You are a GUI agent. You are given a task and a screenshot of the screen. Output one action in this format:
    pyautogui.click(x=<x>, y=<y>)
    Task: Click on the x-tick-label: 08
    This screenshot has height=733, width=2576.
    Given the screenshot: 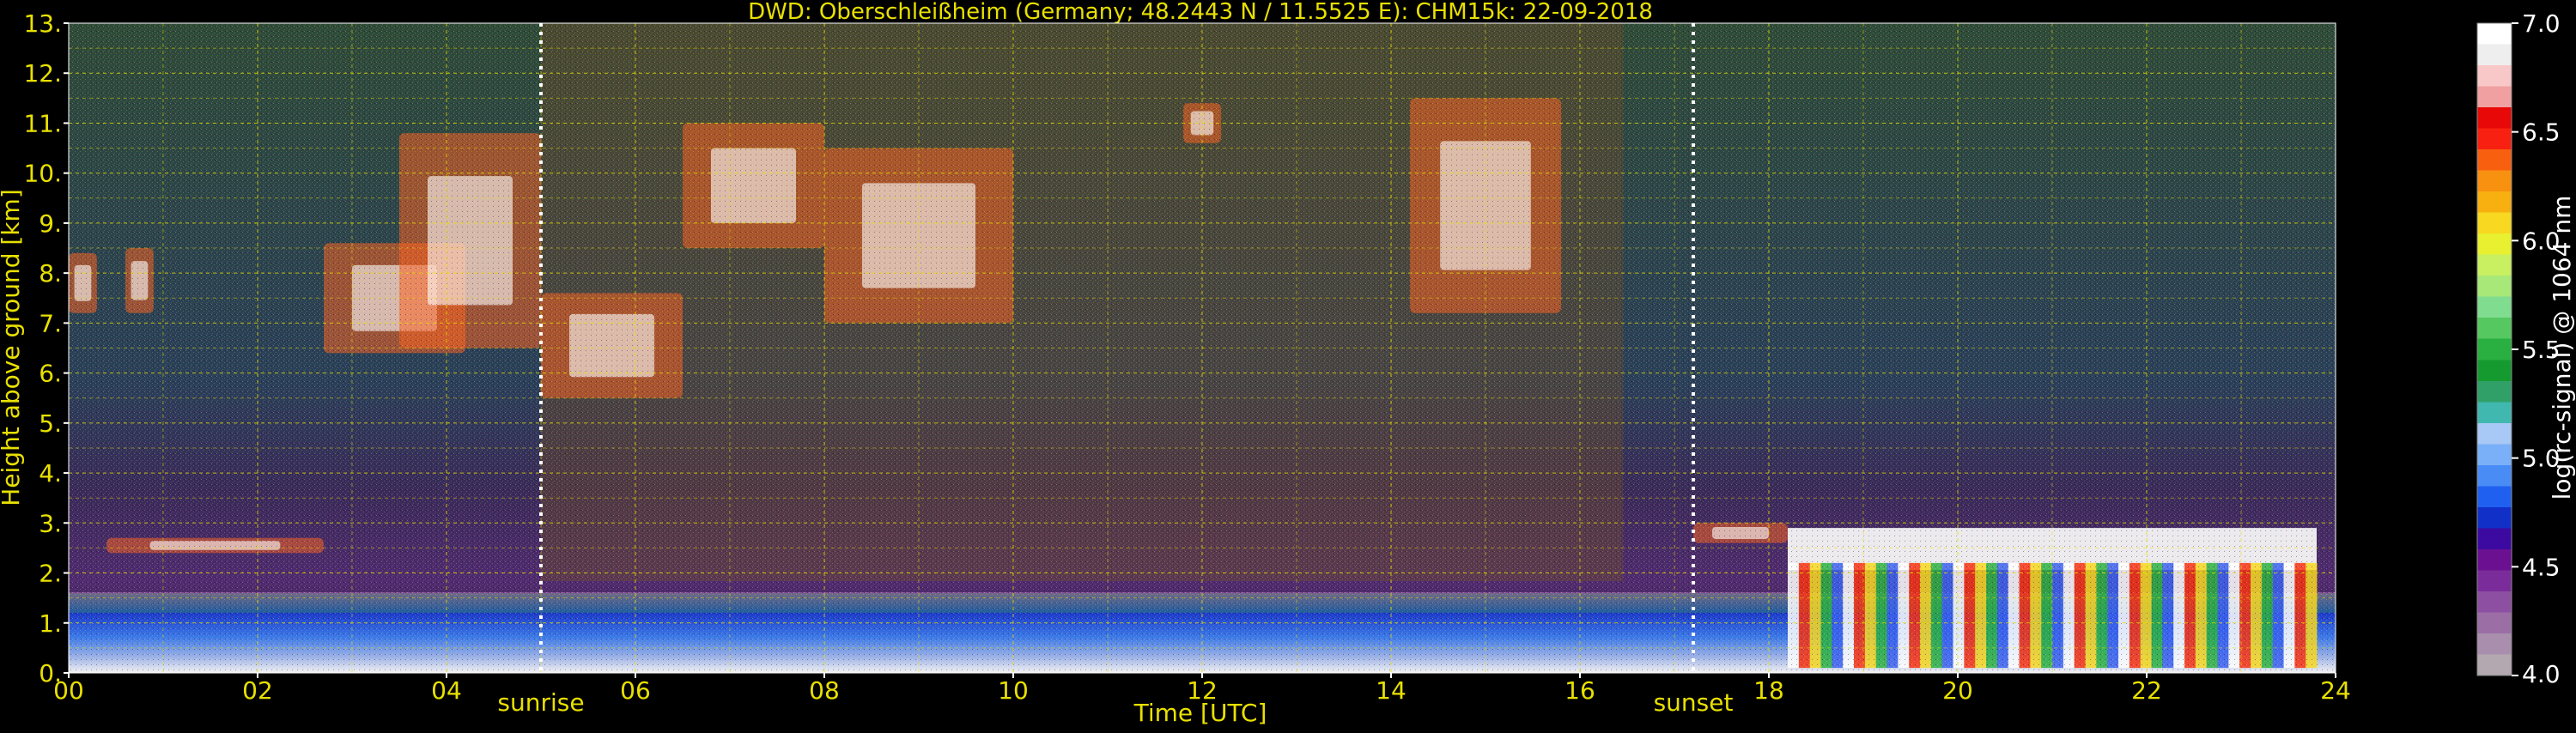 What is the action you would take?
    pyautogui.click(x=824, y=690)
    